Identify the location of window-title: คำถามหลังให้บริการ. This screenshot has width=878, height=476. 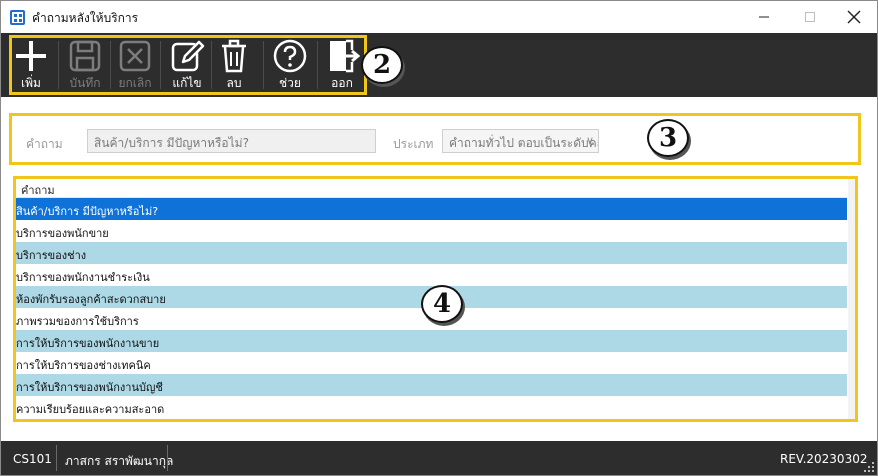
(85, 18).